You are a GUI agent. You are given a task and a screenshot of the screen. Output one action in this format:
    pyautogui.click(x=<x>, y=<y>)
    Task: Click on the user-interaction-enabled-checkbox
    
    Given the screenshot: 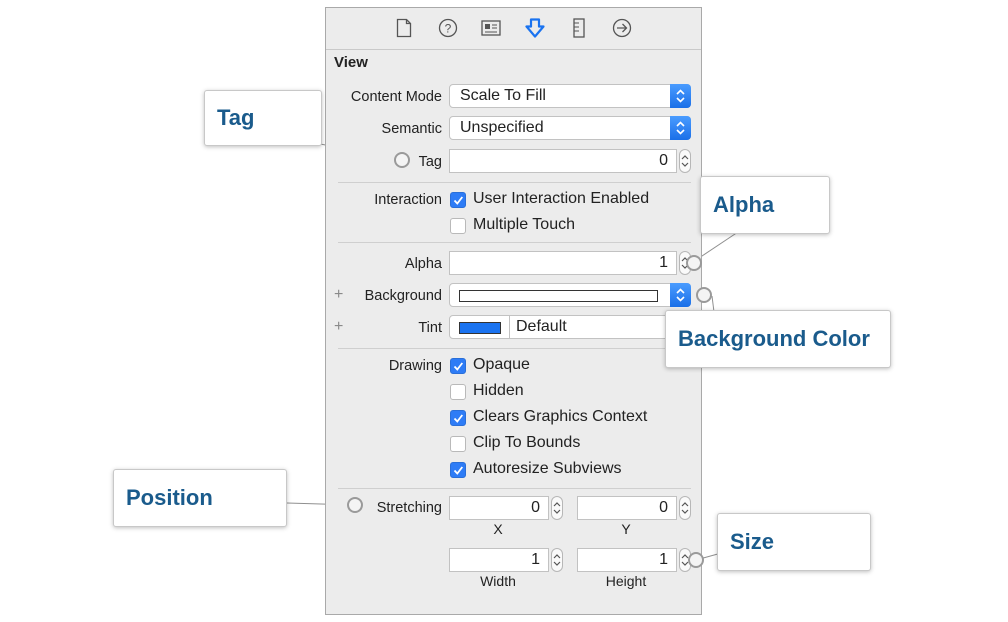 What is the action you would take?
    pyautogui.click(x=458, y=200)
    